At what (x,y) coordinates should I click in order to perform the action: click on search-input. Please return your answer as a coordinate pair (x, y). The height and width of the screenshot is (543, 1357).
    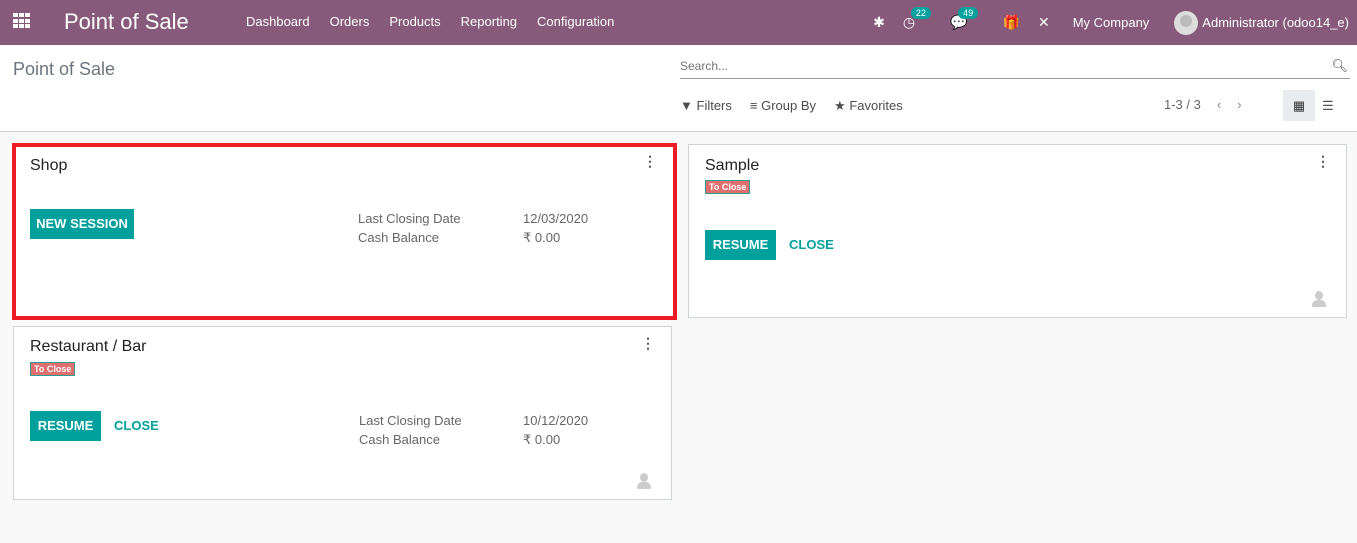
    Looking at the image, I should click on (1000, 64).